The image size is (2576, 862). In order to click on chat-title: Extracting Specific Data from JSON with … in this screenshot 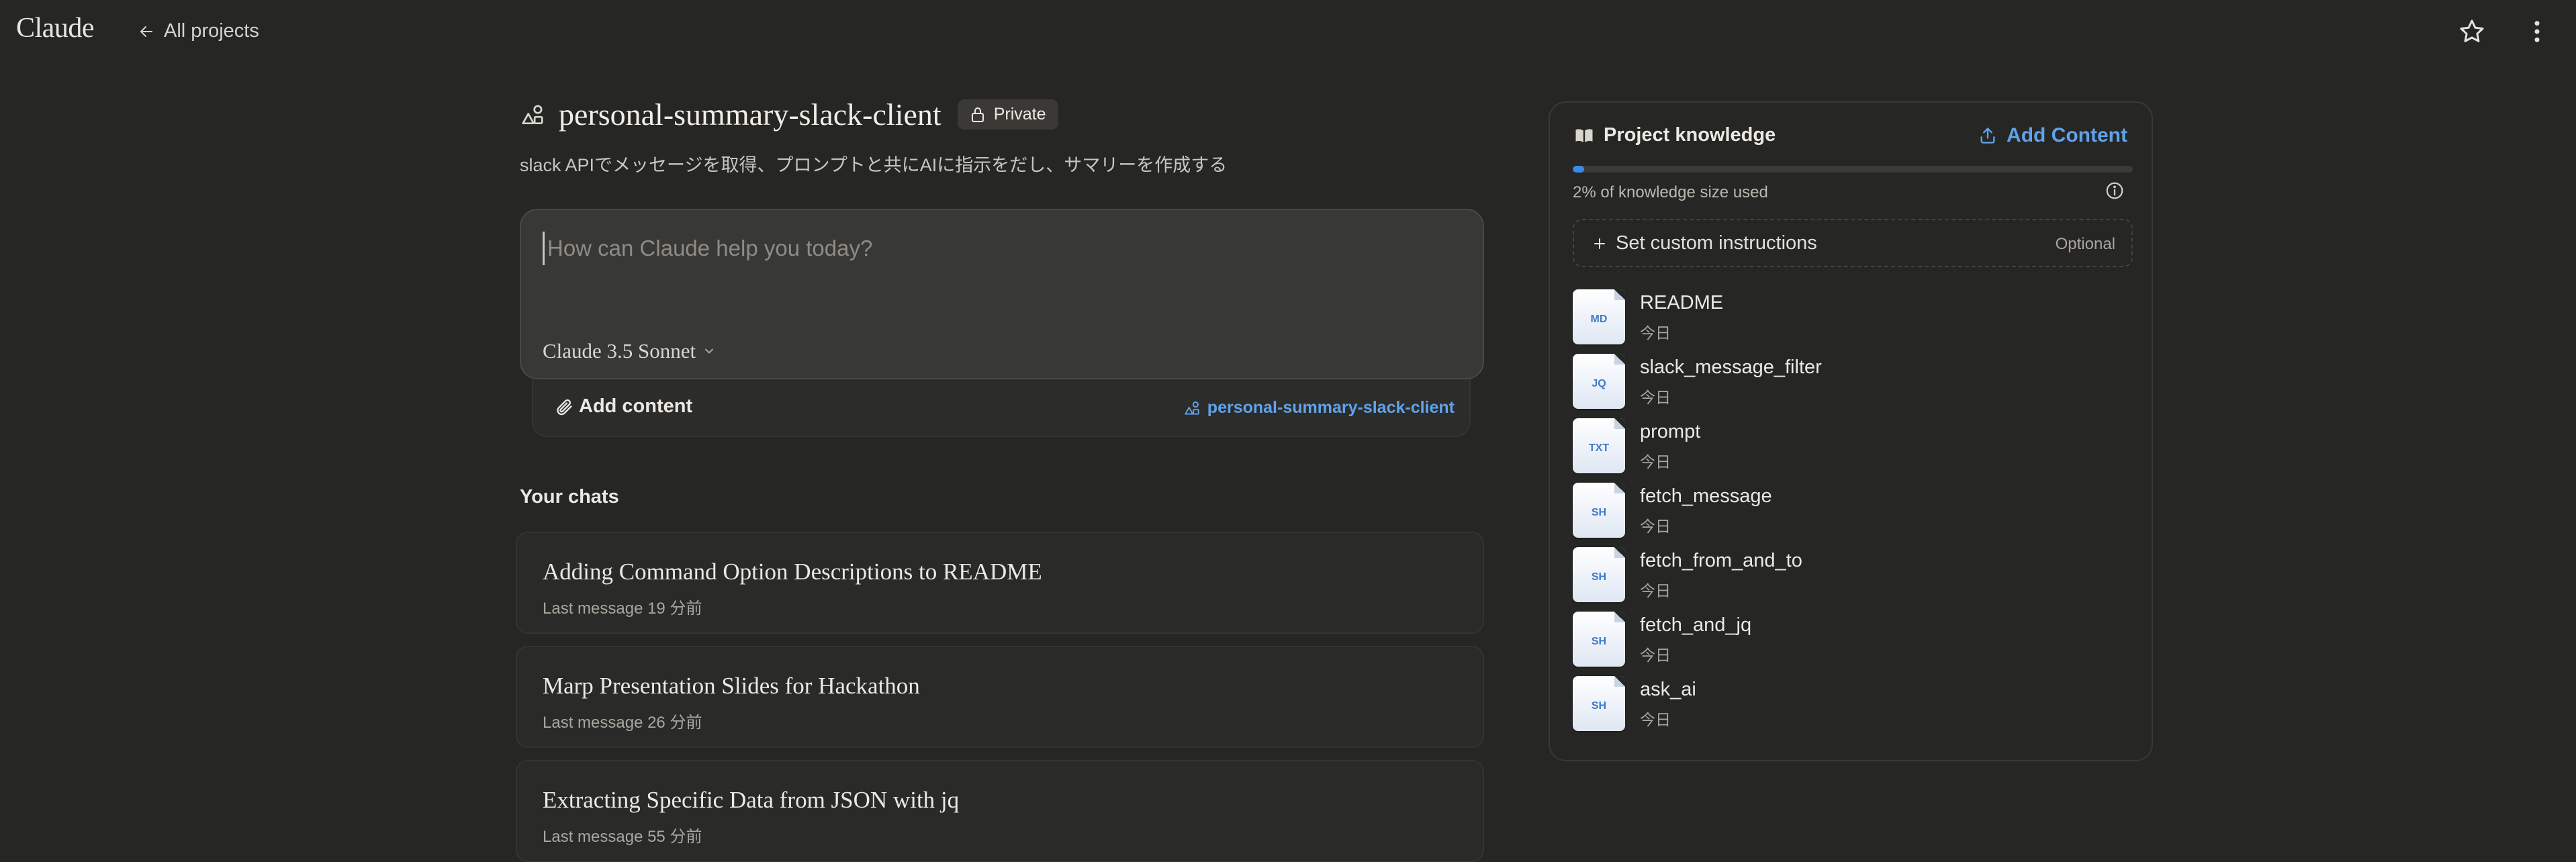, I will do `click(751, 800)`.